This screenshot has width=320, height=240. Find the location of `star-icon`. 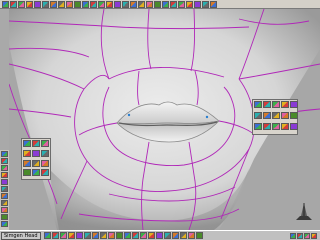

star-icon is located at coordinates (45, 163).